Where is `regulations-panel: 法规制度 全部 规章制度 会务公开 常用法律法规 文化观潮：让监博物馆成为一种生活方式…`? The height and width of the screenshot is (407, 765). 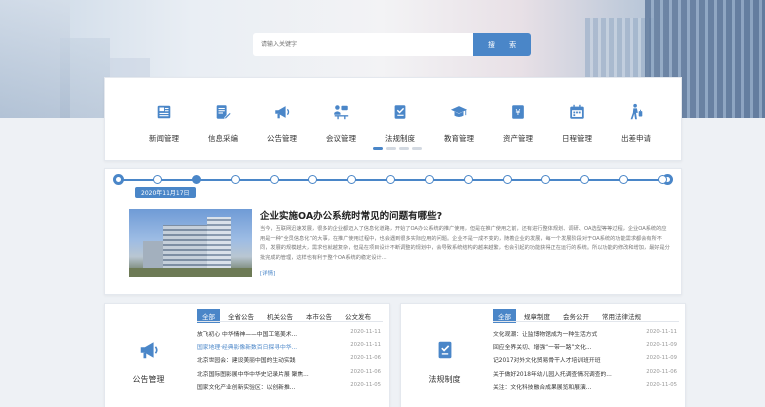
regulations-panel: 法规制度 全部 规章制度 会务公开 常用法律法规 文化观潮：让监博物馆成为一种生活方式… is located at coordinates (543, 355).